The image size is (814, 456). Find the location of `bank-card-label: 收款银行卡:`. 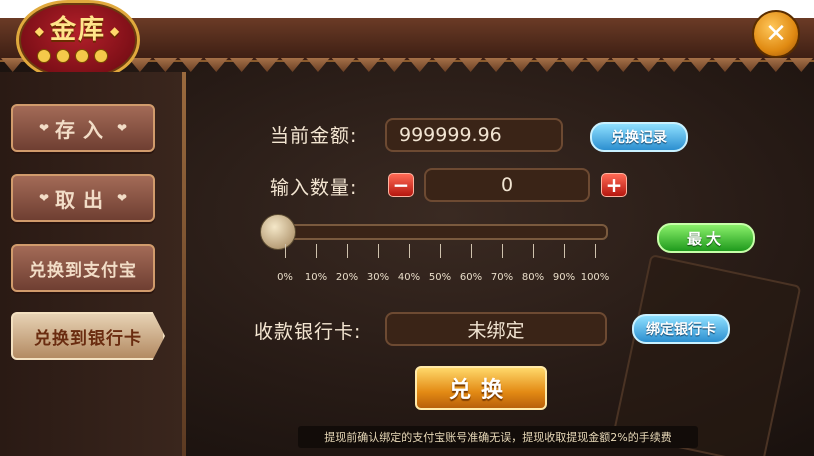

bank-card-label: 收款银行卡: is located at coordinates (308, 332).